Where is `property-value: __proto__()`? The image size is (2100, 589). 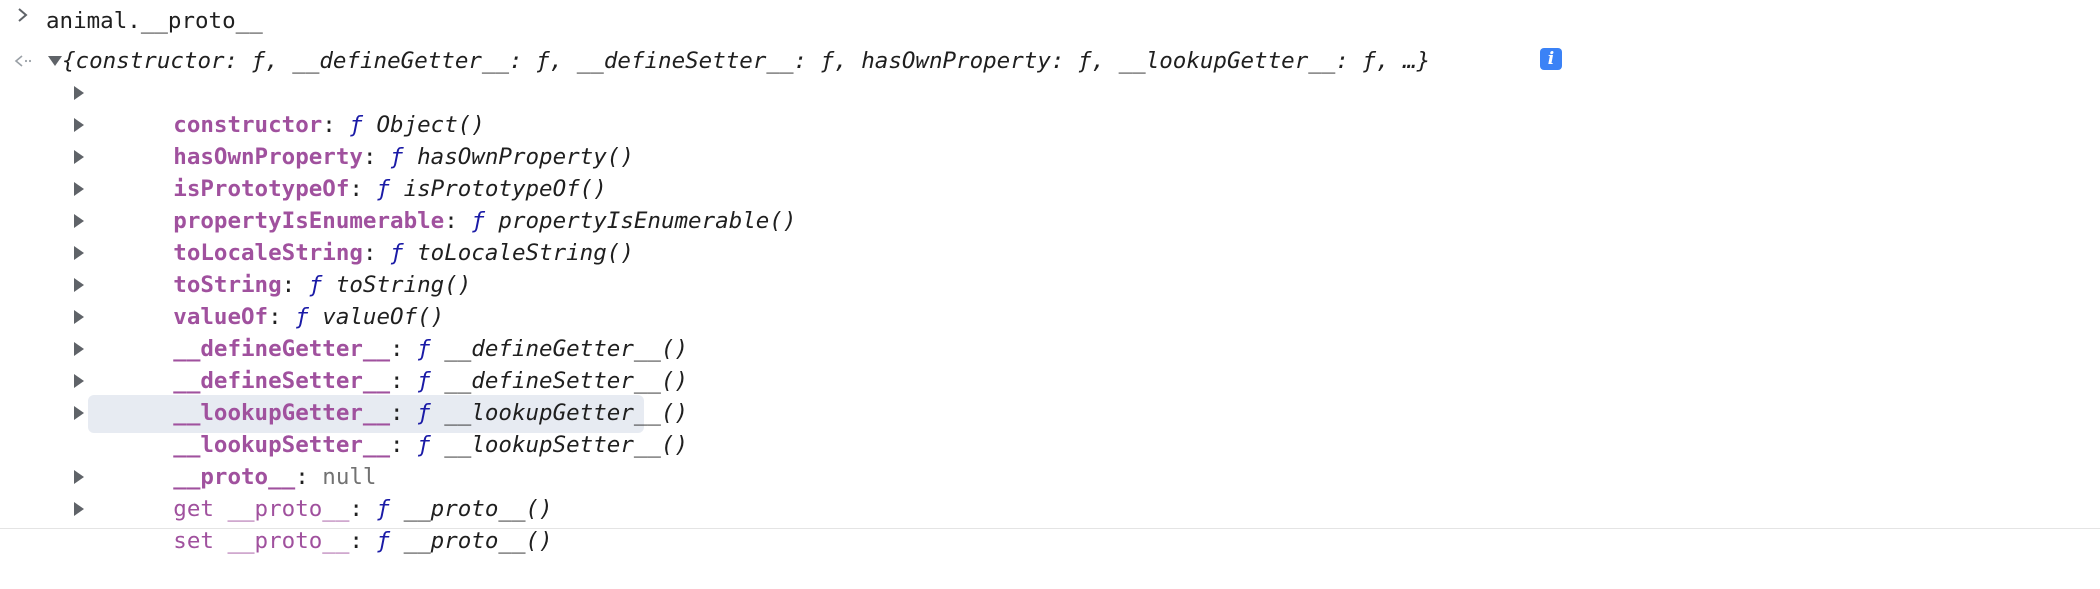
property-value: __proto__() is located at coordinates (471, 541).